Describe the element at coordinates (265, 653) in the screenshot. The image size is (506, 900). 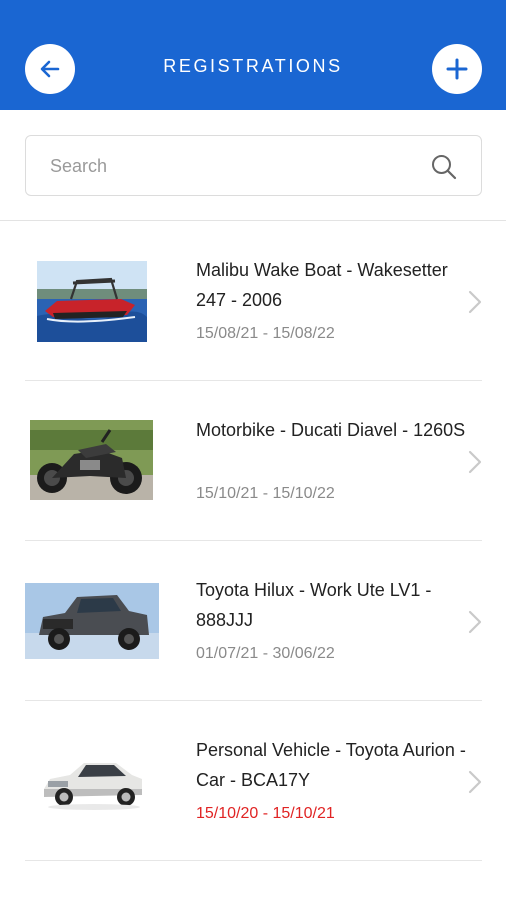
I see `registration-dates: 01/07/21 - 30/06/22` at that location.